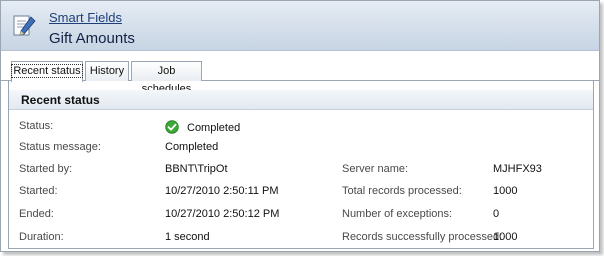  I want to click on server-name-value: MJHFX93, so click(517, 169).